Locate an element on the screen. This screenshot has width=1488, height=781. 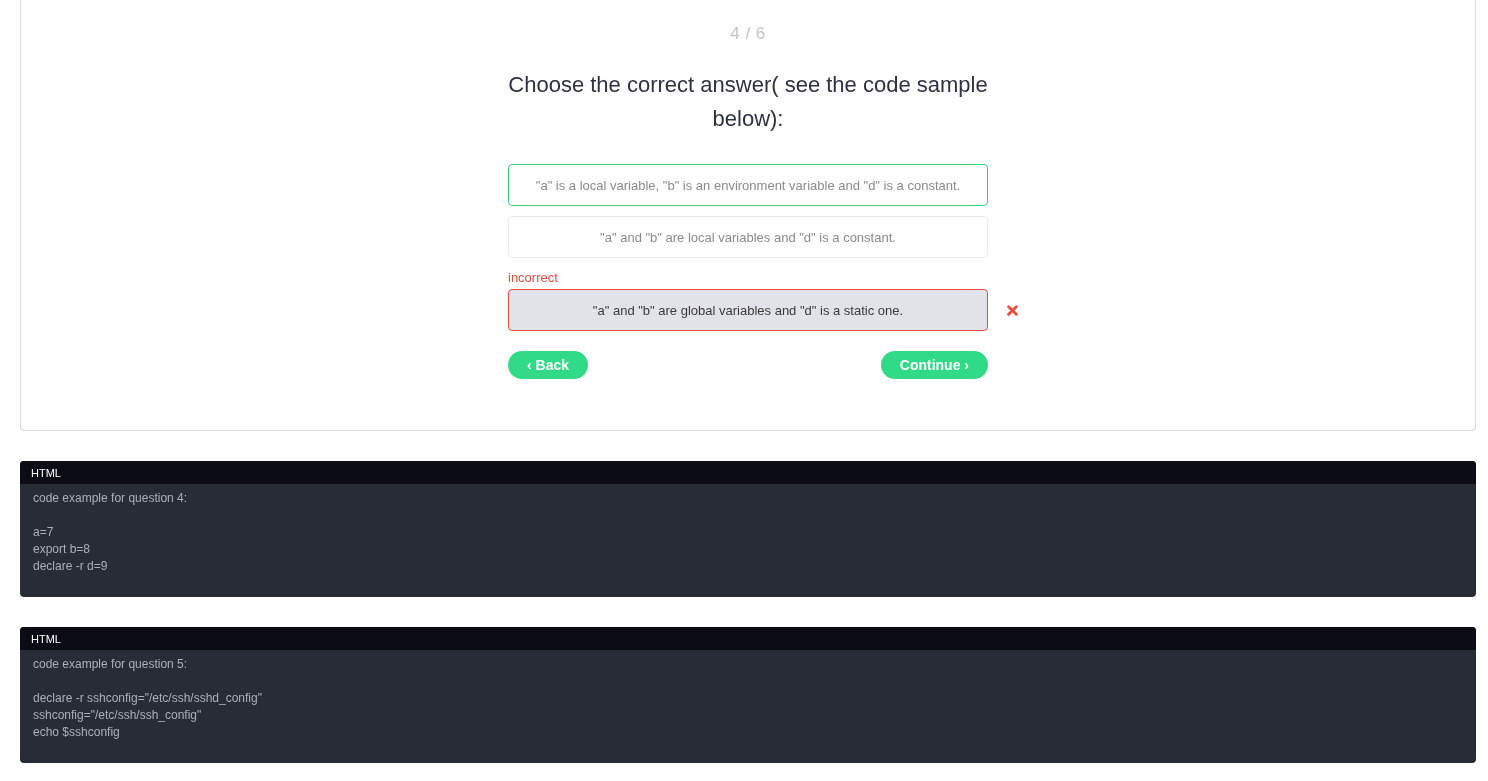
back-button: ‹ Back is located at coordinates (548, 365).